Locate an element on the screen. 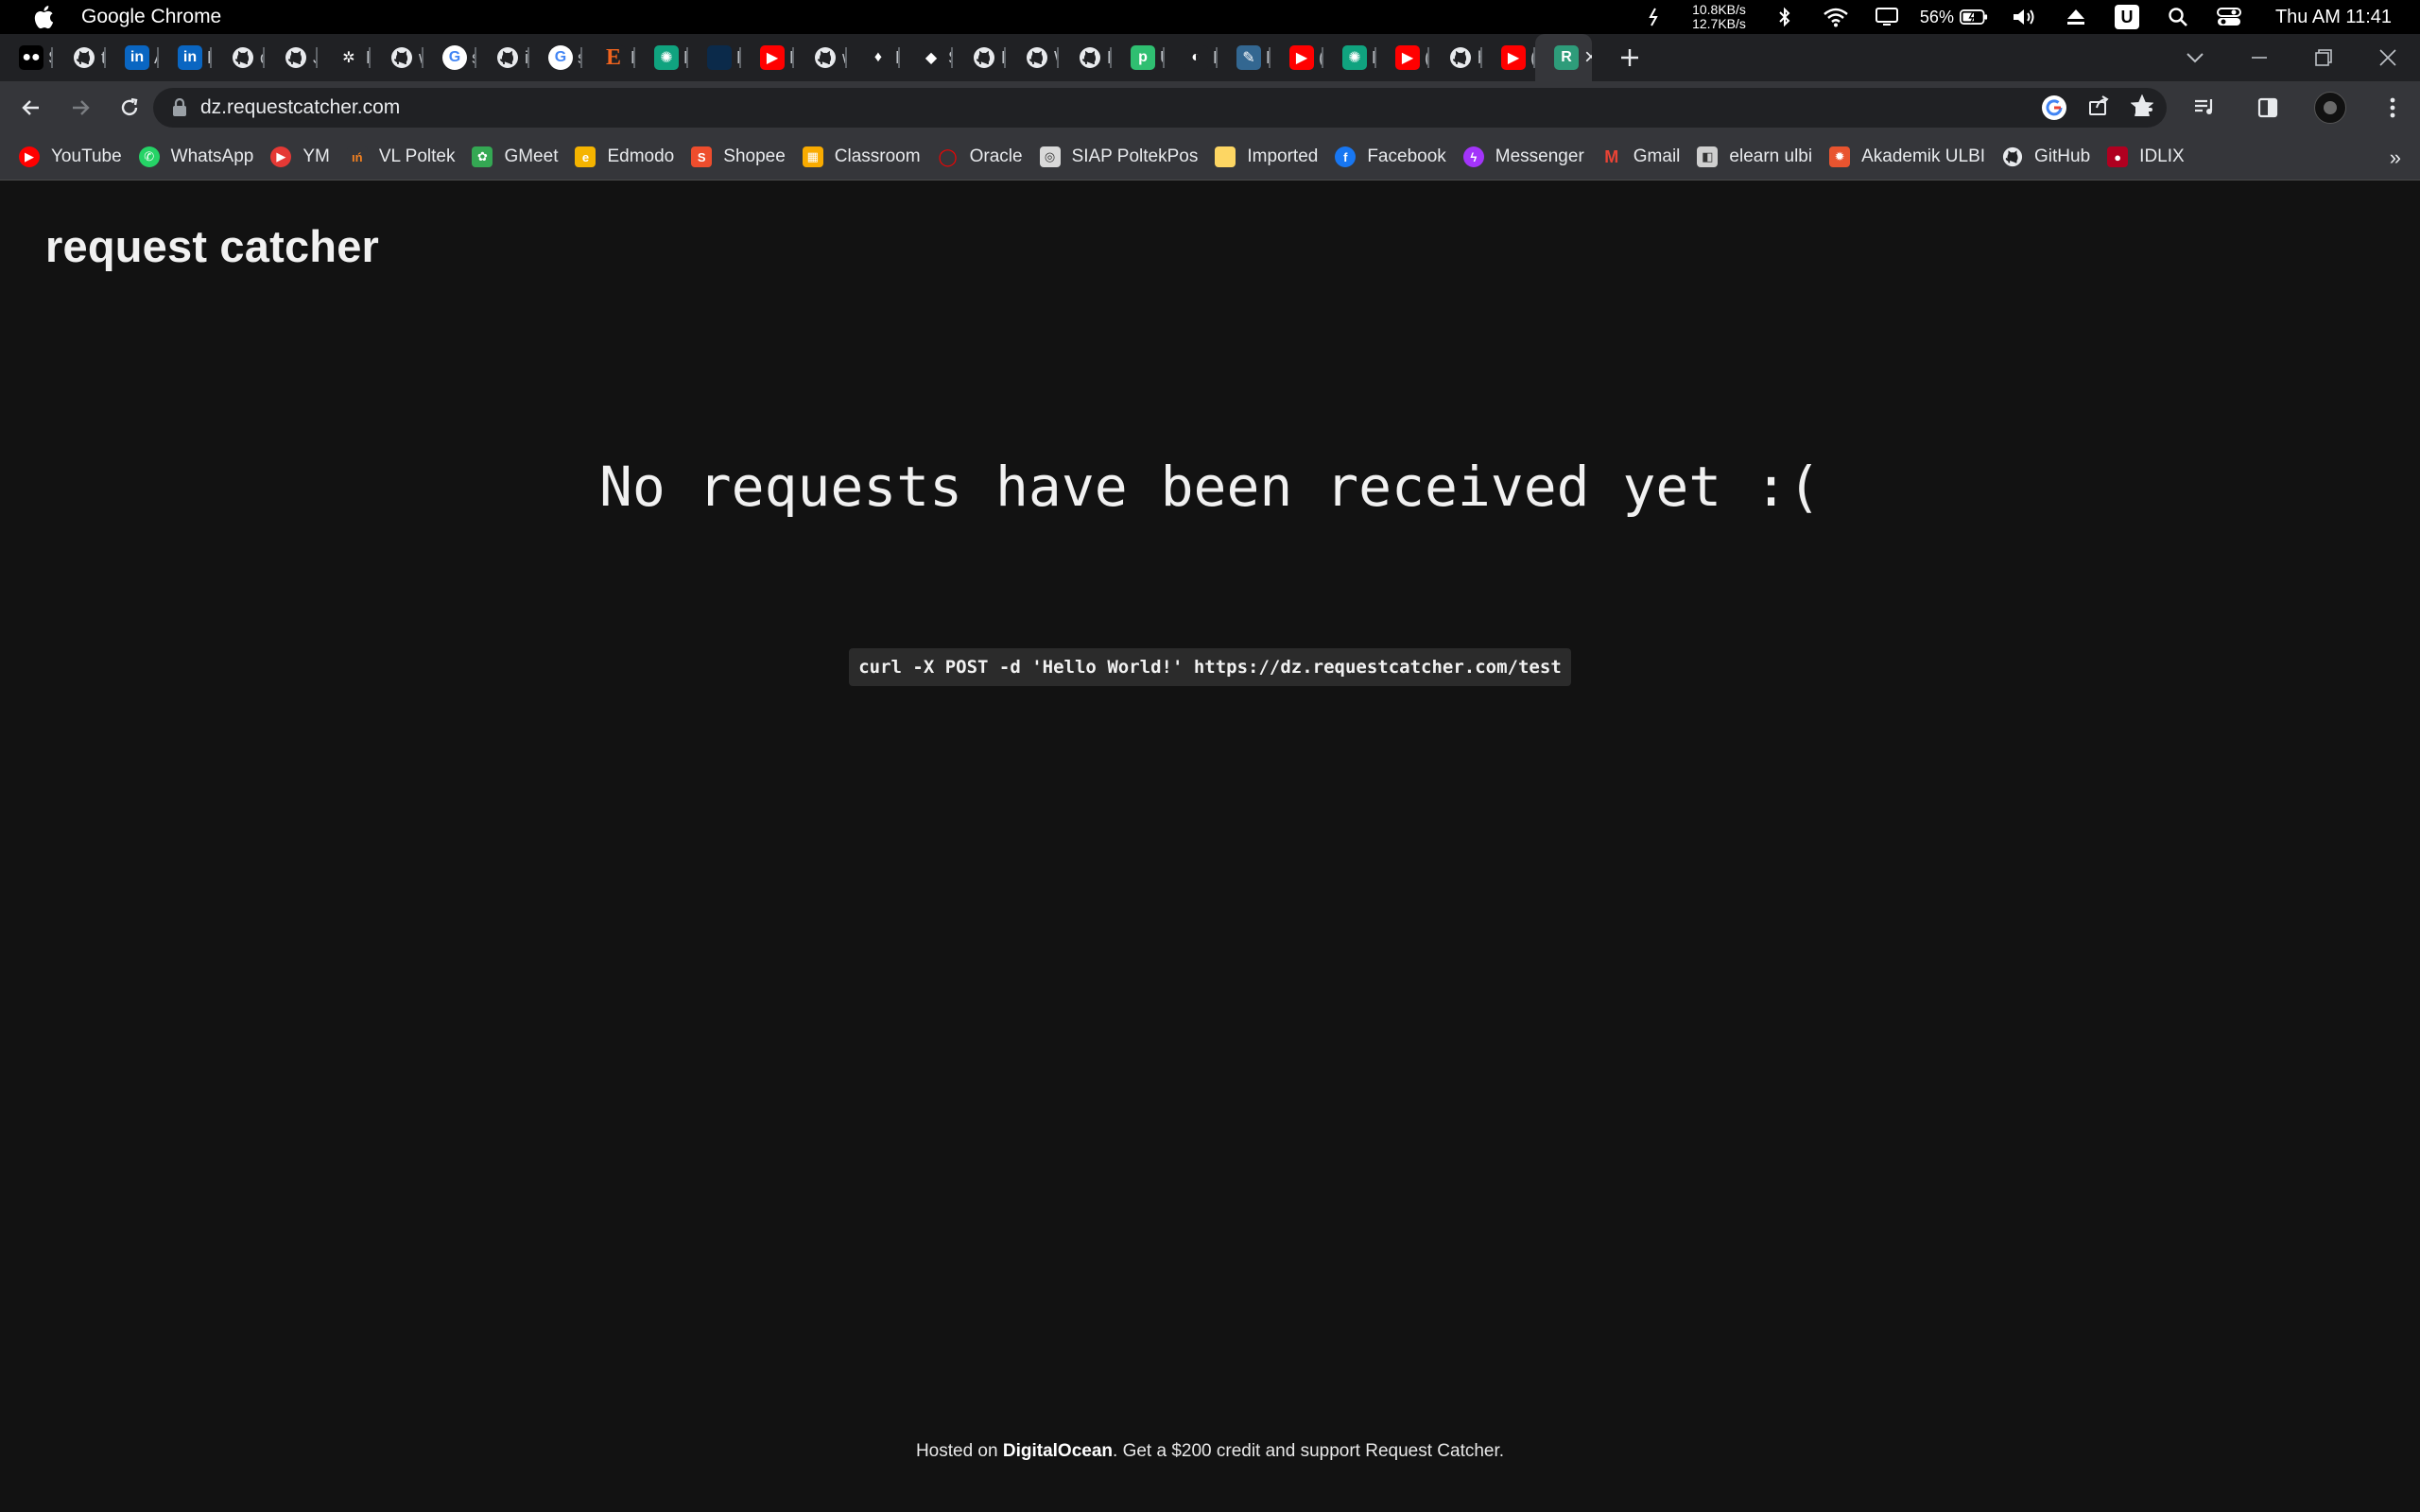 The width and height of the screenshot is (2420, 1512). ym-icon: ▶ is located at coordinates (281, 156).